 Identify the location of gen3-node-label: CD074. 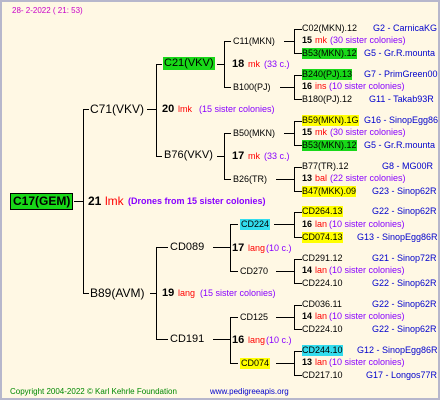
(255, 363).